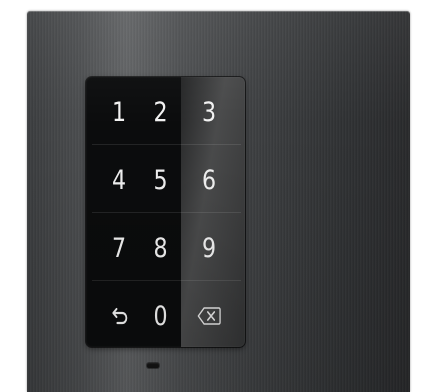 The height and width of the screenshot is (392, 422). I want to click on key-1-label: 1, so click(119, 112).